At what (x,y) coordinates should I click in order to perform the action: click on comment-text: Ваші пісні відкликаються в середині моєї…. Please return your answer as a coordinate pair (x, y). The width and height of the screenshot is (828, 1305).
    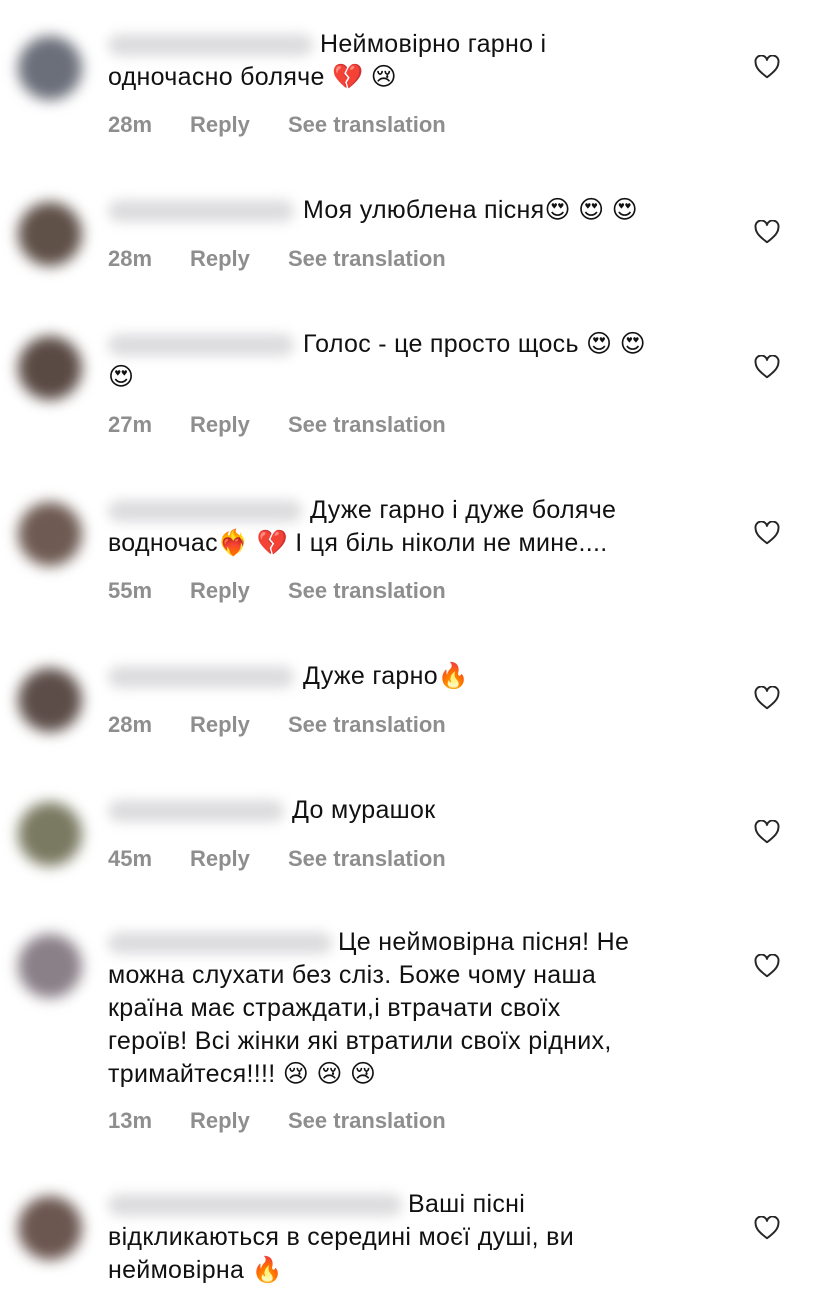
    Looking at the image, I should click on (341, 1237).